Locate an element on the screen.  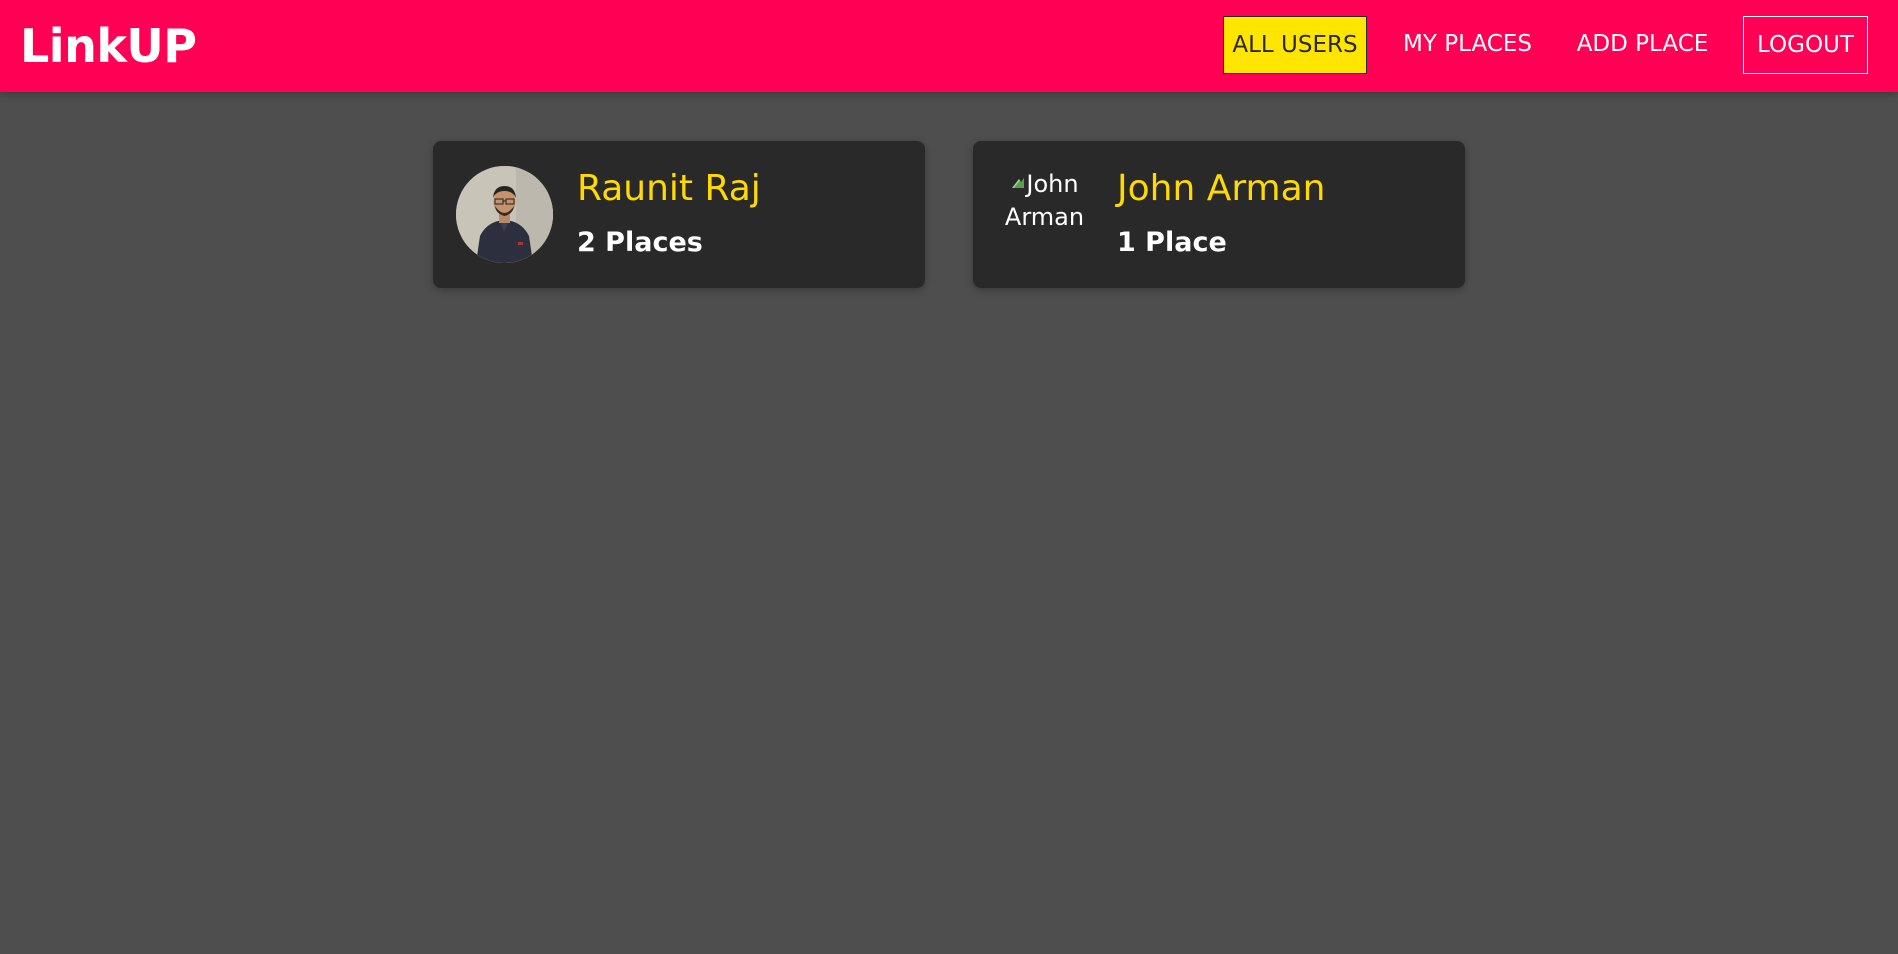
user-avatar is located at coordinates (504, 214).